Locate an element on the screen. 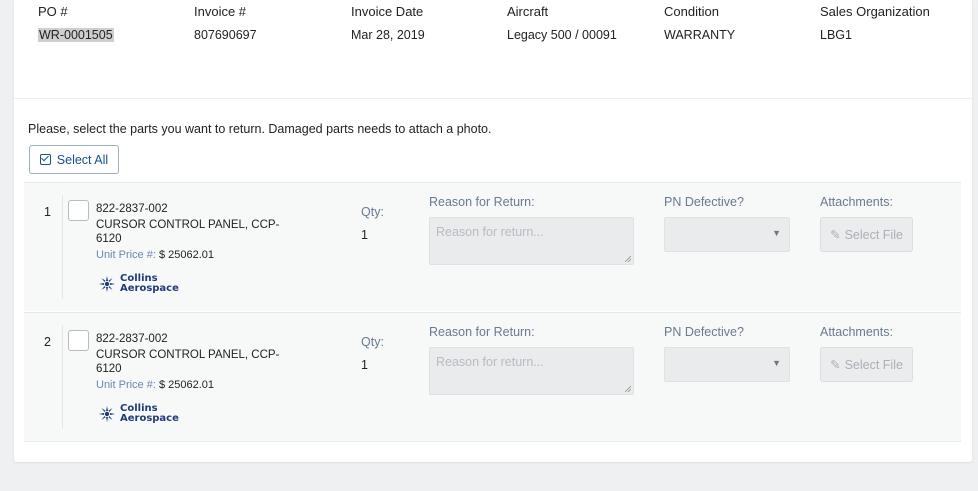 Image resolution: width=978 pixels, height=491 pixels. condition-label: Condition is located at coordinates (691, 11).